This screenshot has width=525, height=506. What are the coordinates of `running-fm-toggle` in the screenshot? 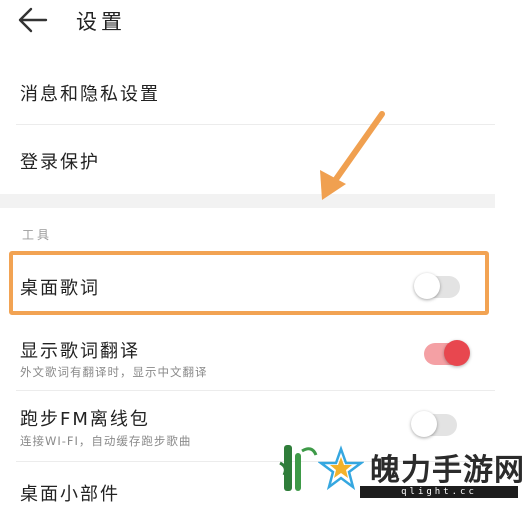 It's located at (434, 424).